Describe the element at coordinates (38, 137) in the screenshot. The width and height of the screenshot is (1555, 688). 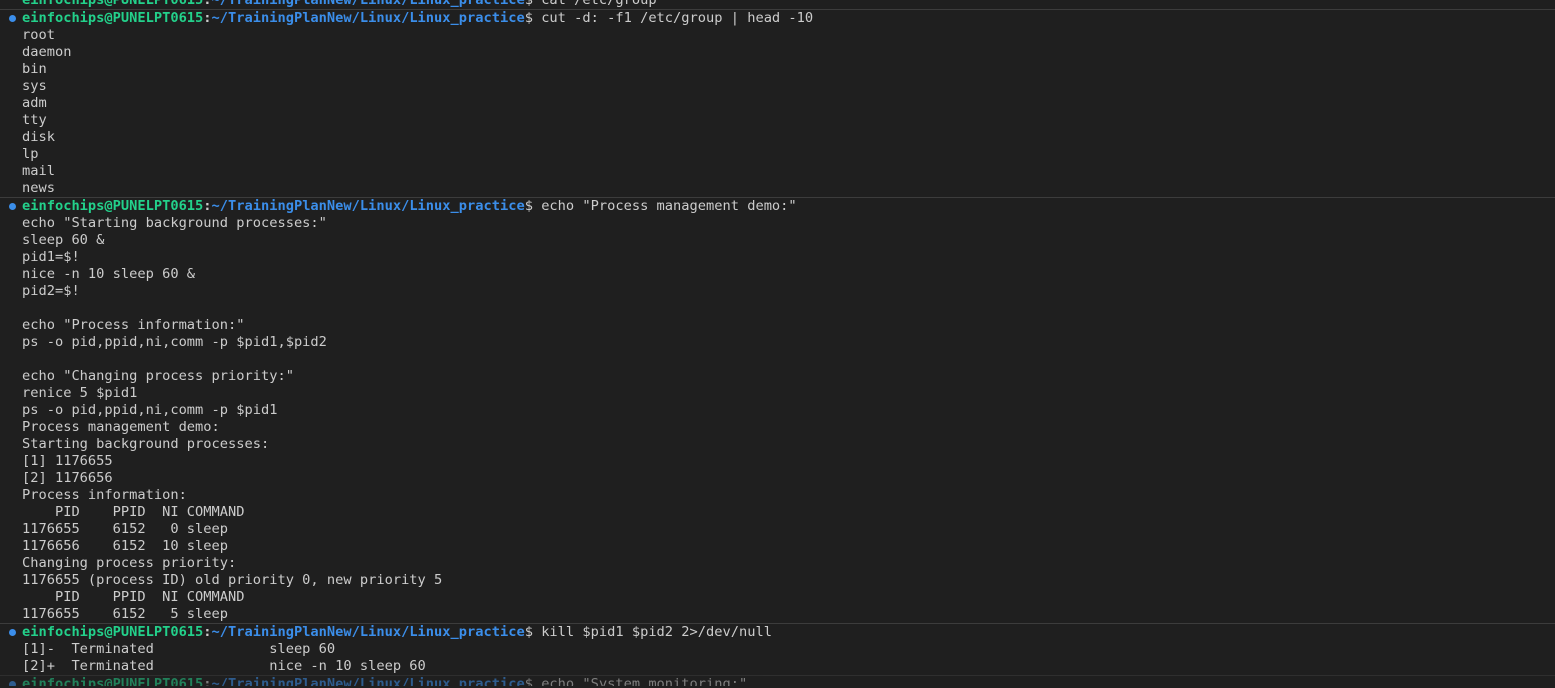
I see `output-line: disk` at that location.